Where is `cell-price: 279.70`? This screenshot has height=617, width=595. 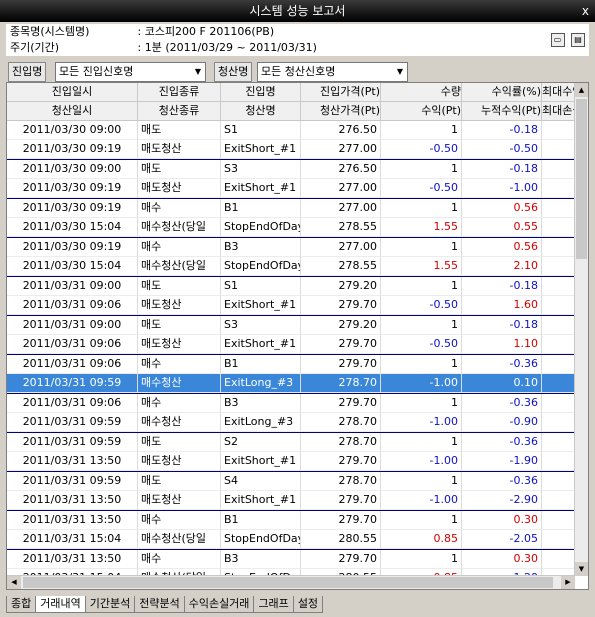 cell-price: 279.70 is located at coordinates (341, 364).